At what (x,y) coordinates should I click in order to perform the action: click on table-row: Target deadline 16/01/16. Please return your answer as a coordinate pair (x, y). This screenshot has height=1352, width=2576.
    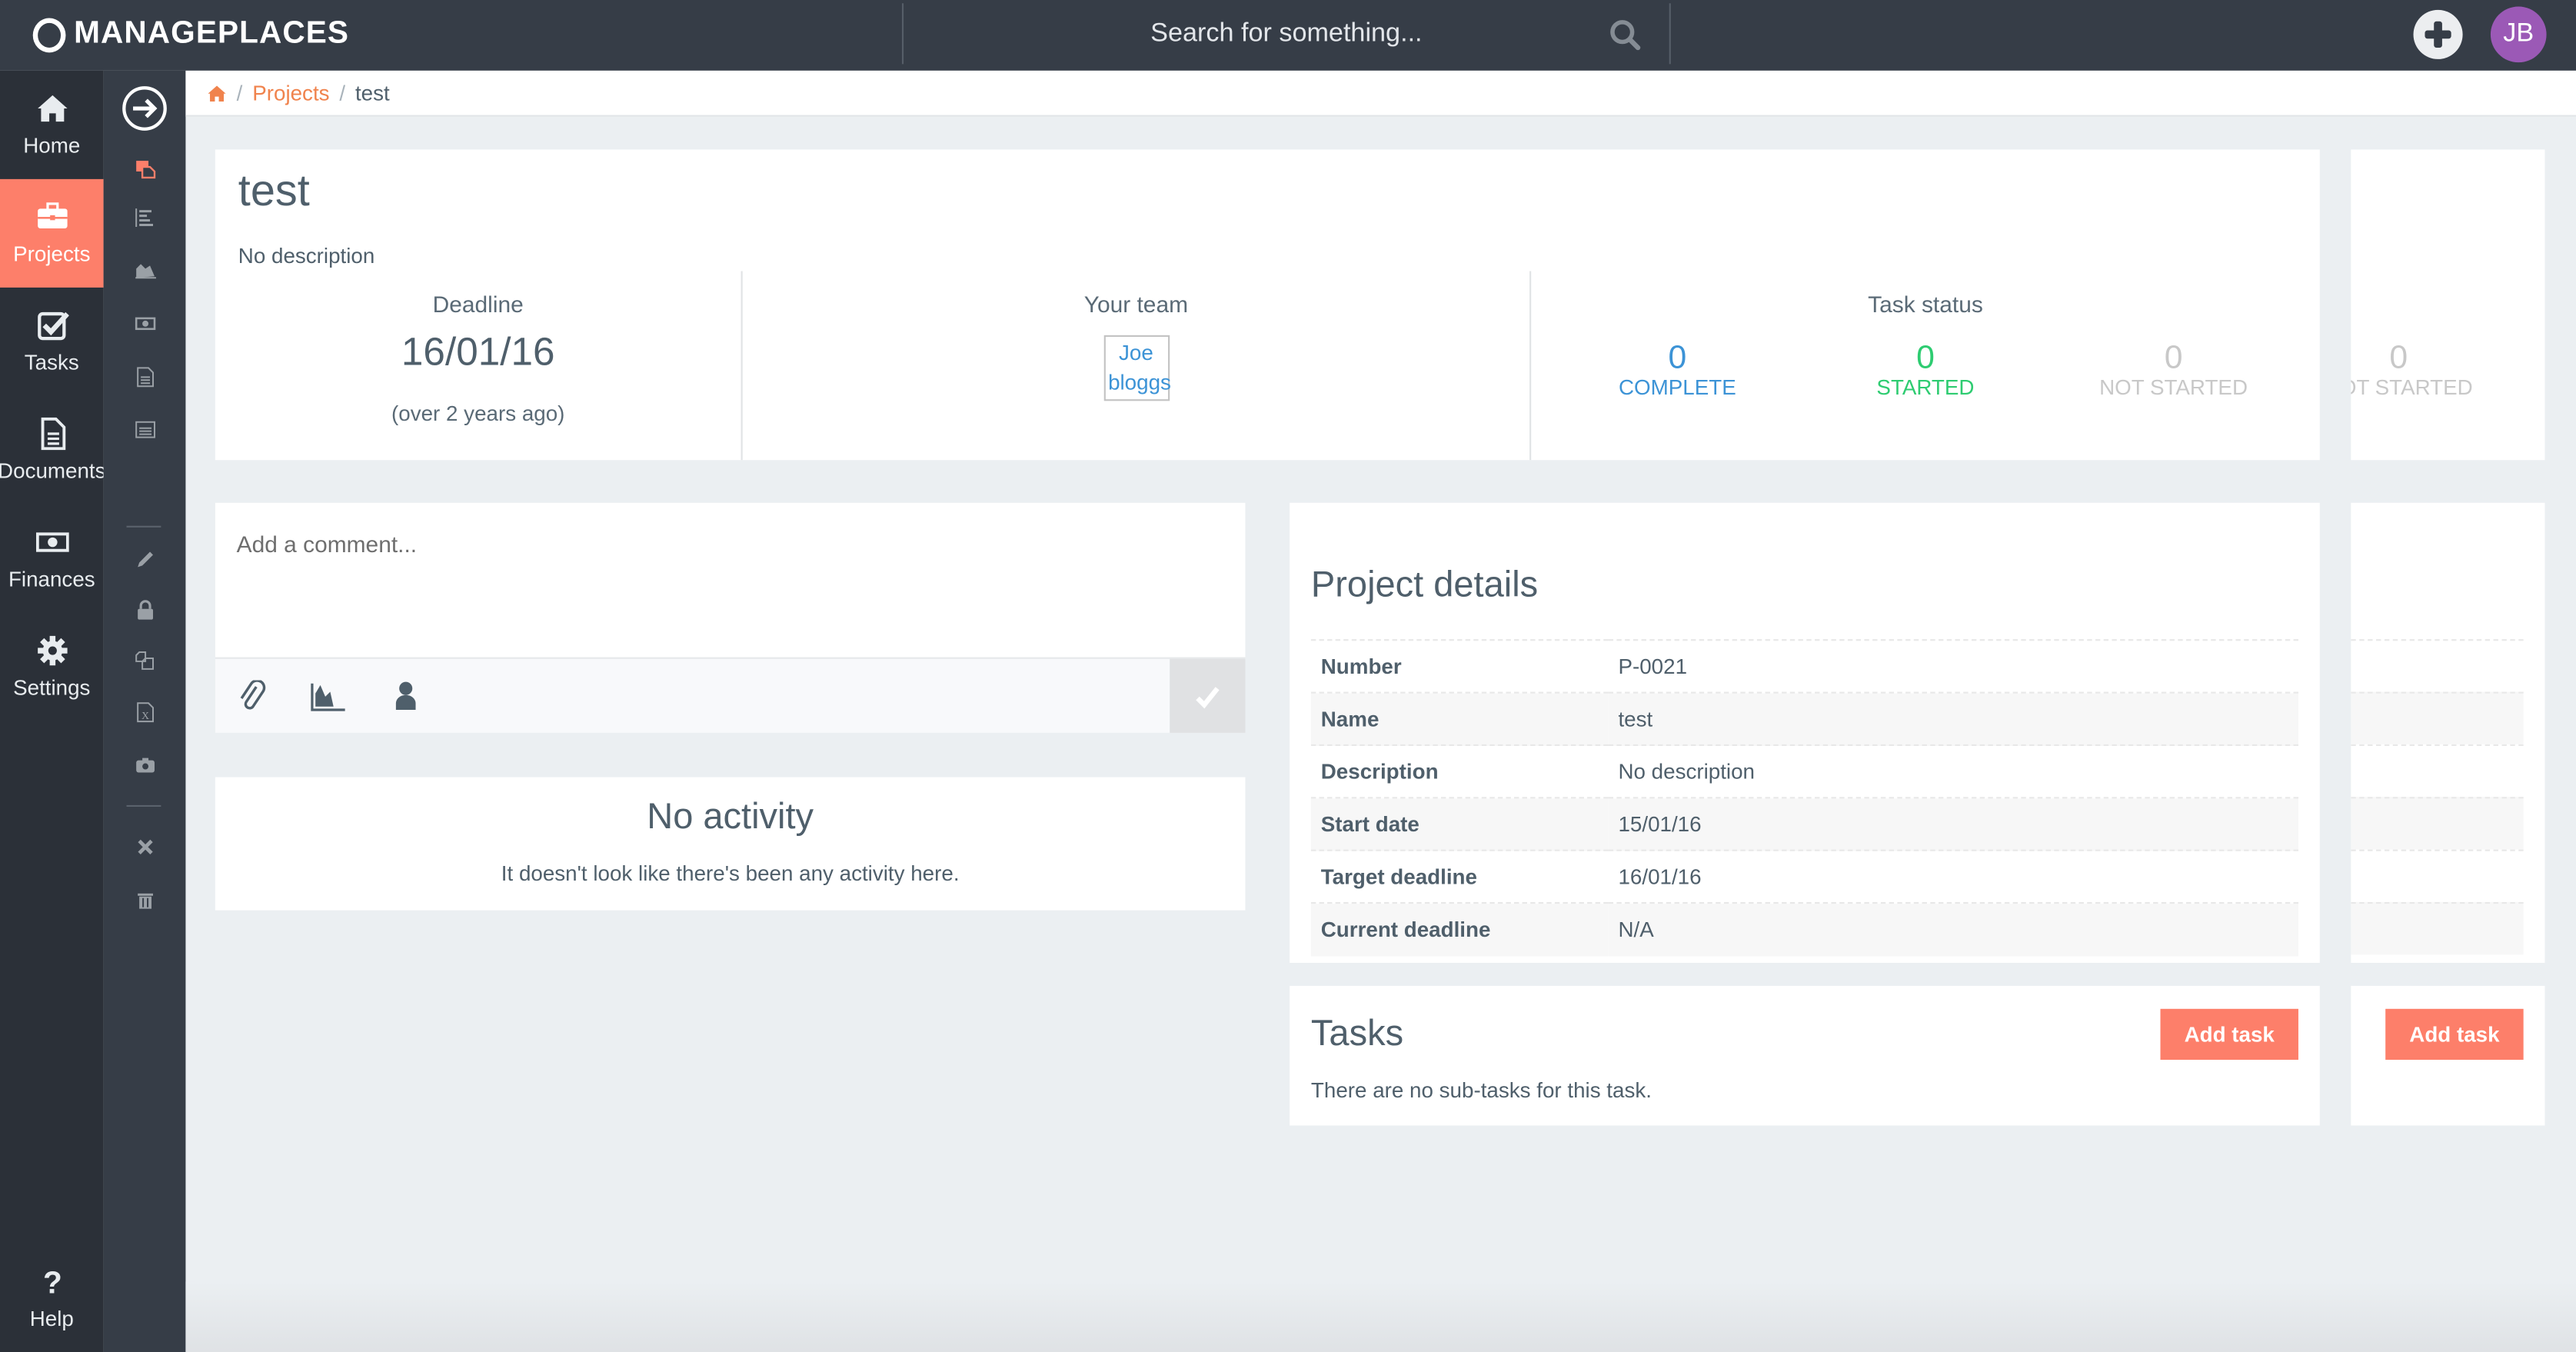
    Looking at the image, I should click on (1804, 876).